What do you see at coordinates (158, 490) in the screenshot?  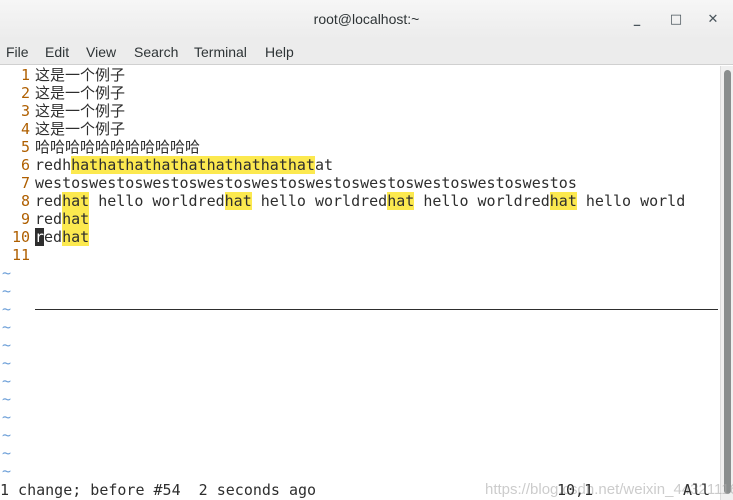 I see `status-message: 1 change; before #54 2 seconds ago` at bounding box center [158, 490].